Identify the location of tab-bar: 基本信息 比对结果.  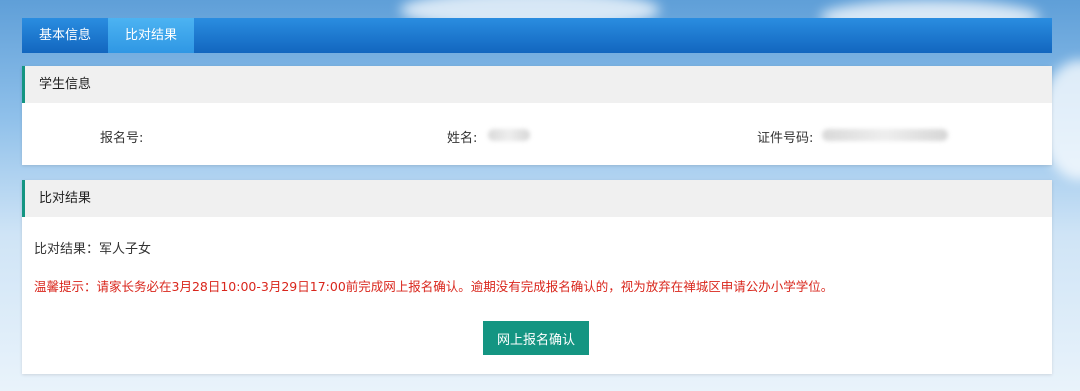
(537, 35).